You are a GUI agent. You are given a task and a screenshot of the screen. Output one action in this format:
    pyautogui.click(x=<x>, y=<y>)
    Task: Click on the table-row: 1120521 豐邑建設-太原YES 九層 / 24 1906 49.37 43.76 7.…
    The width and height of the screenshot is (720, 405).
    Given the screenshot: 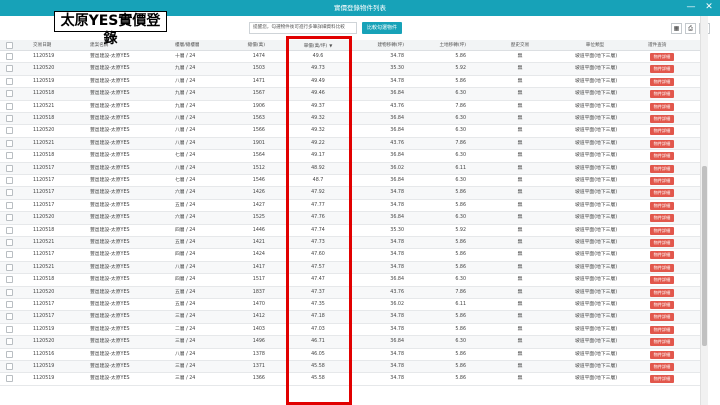 What is the action you would take?
    pyautogui.click(x=350, y=107)
    